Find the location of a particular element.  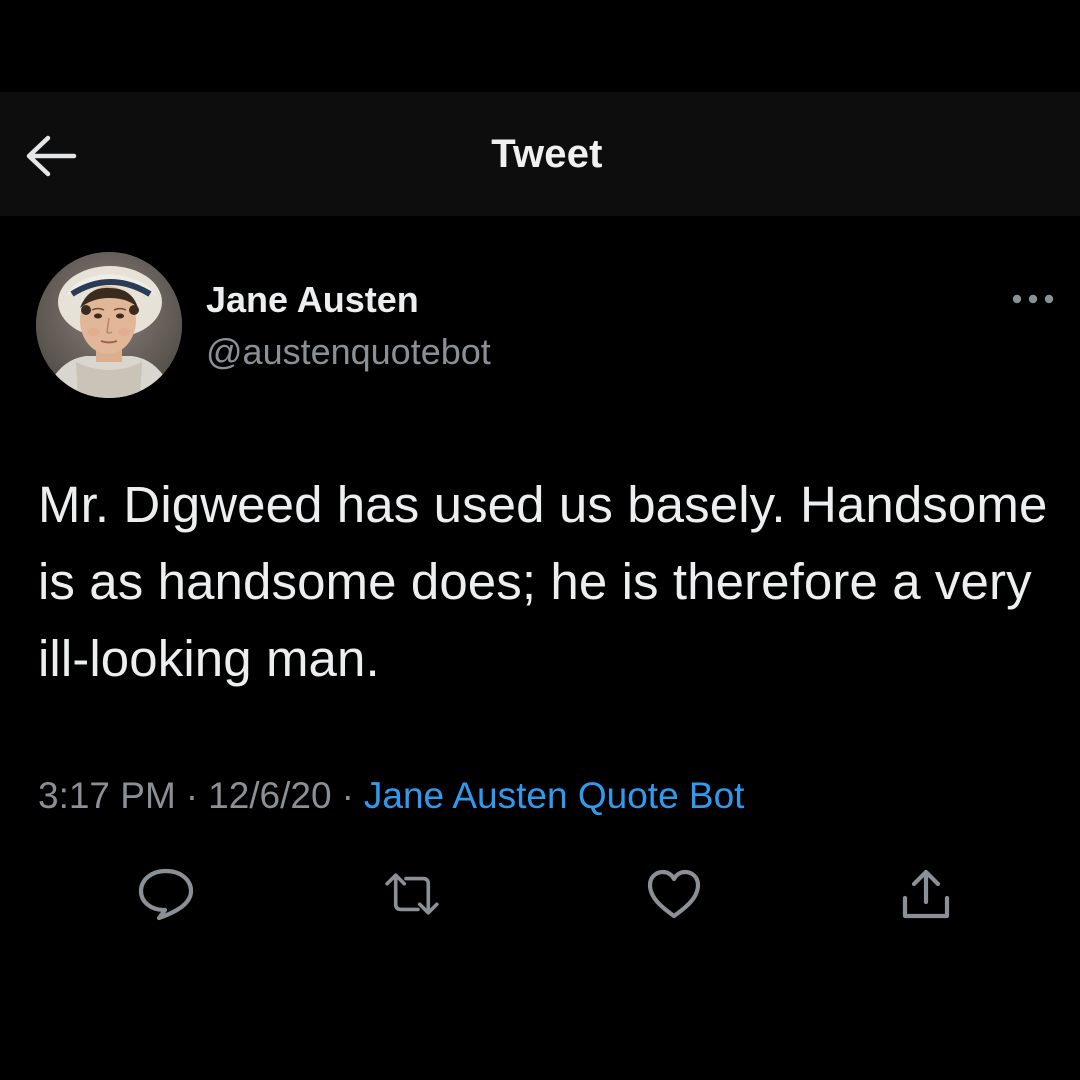

tweet-metadata: 3:17 PM · 12/6/20 · Jane Austen Quote Bot is located at coordinates (391, 796).